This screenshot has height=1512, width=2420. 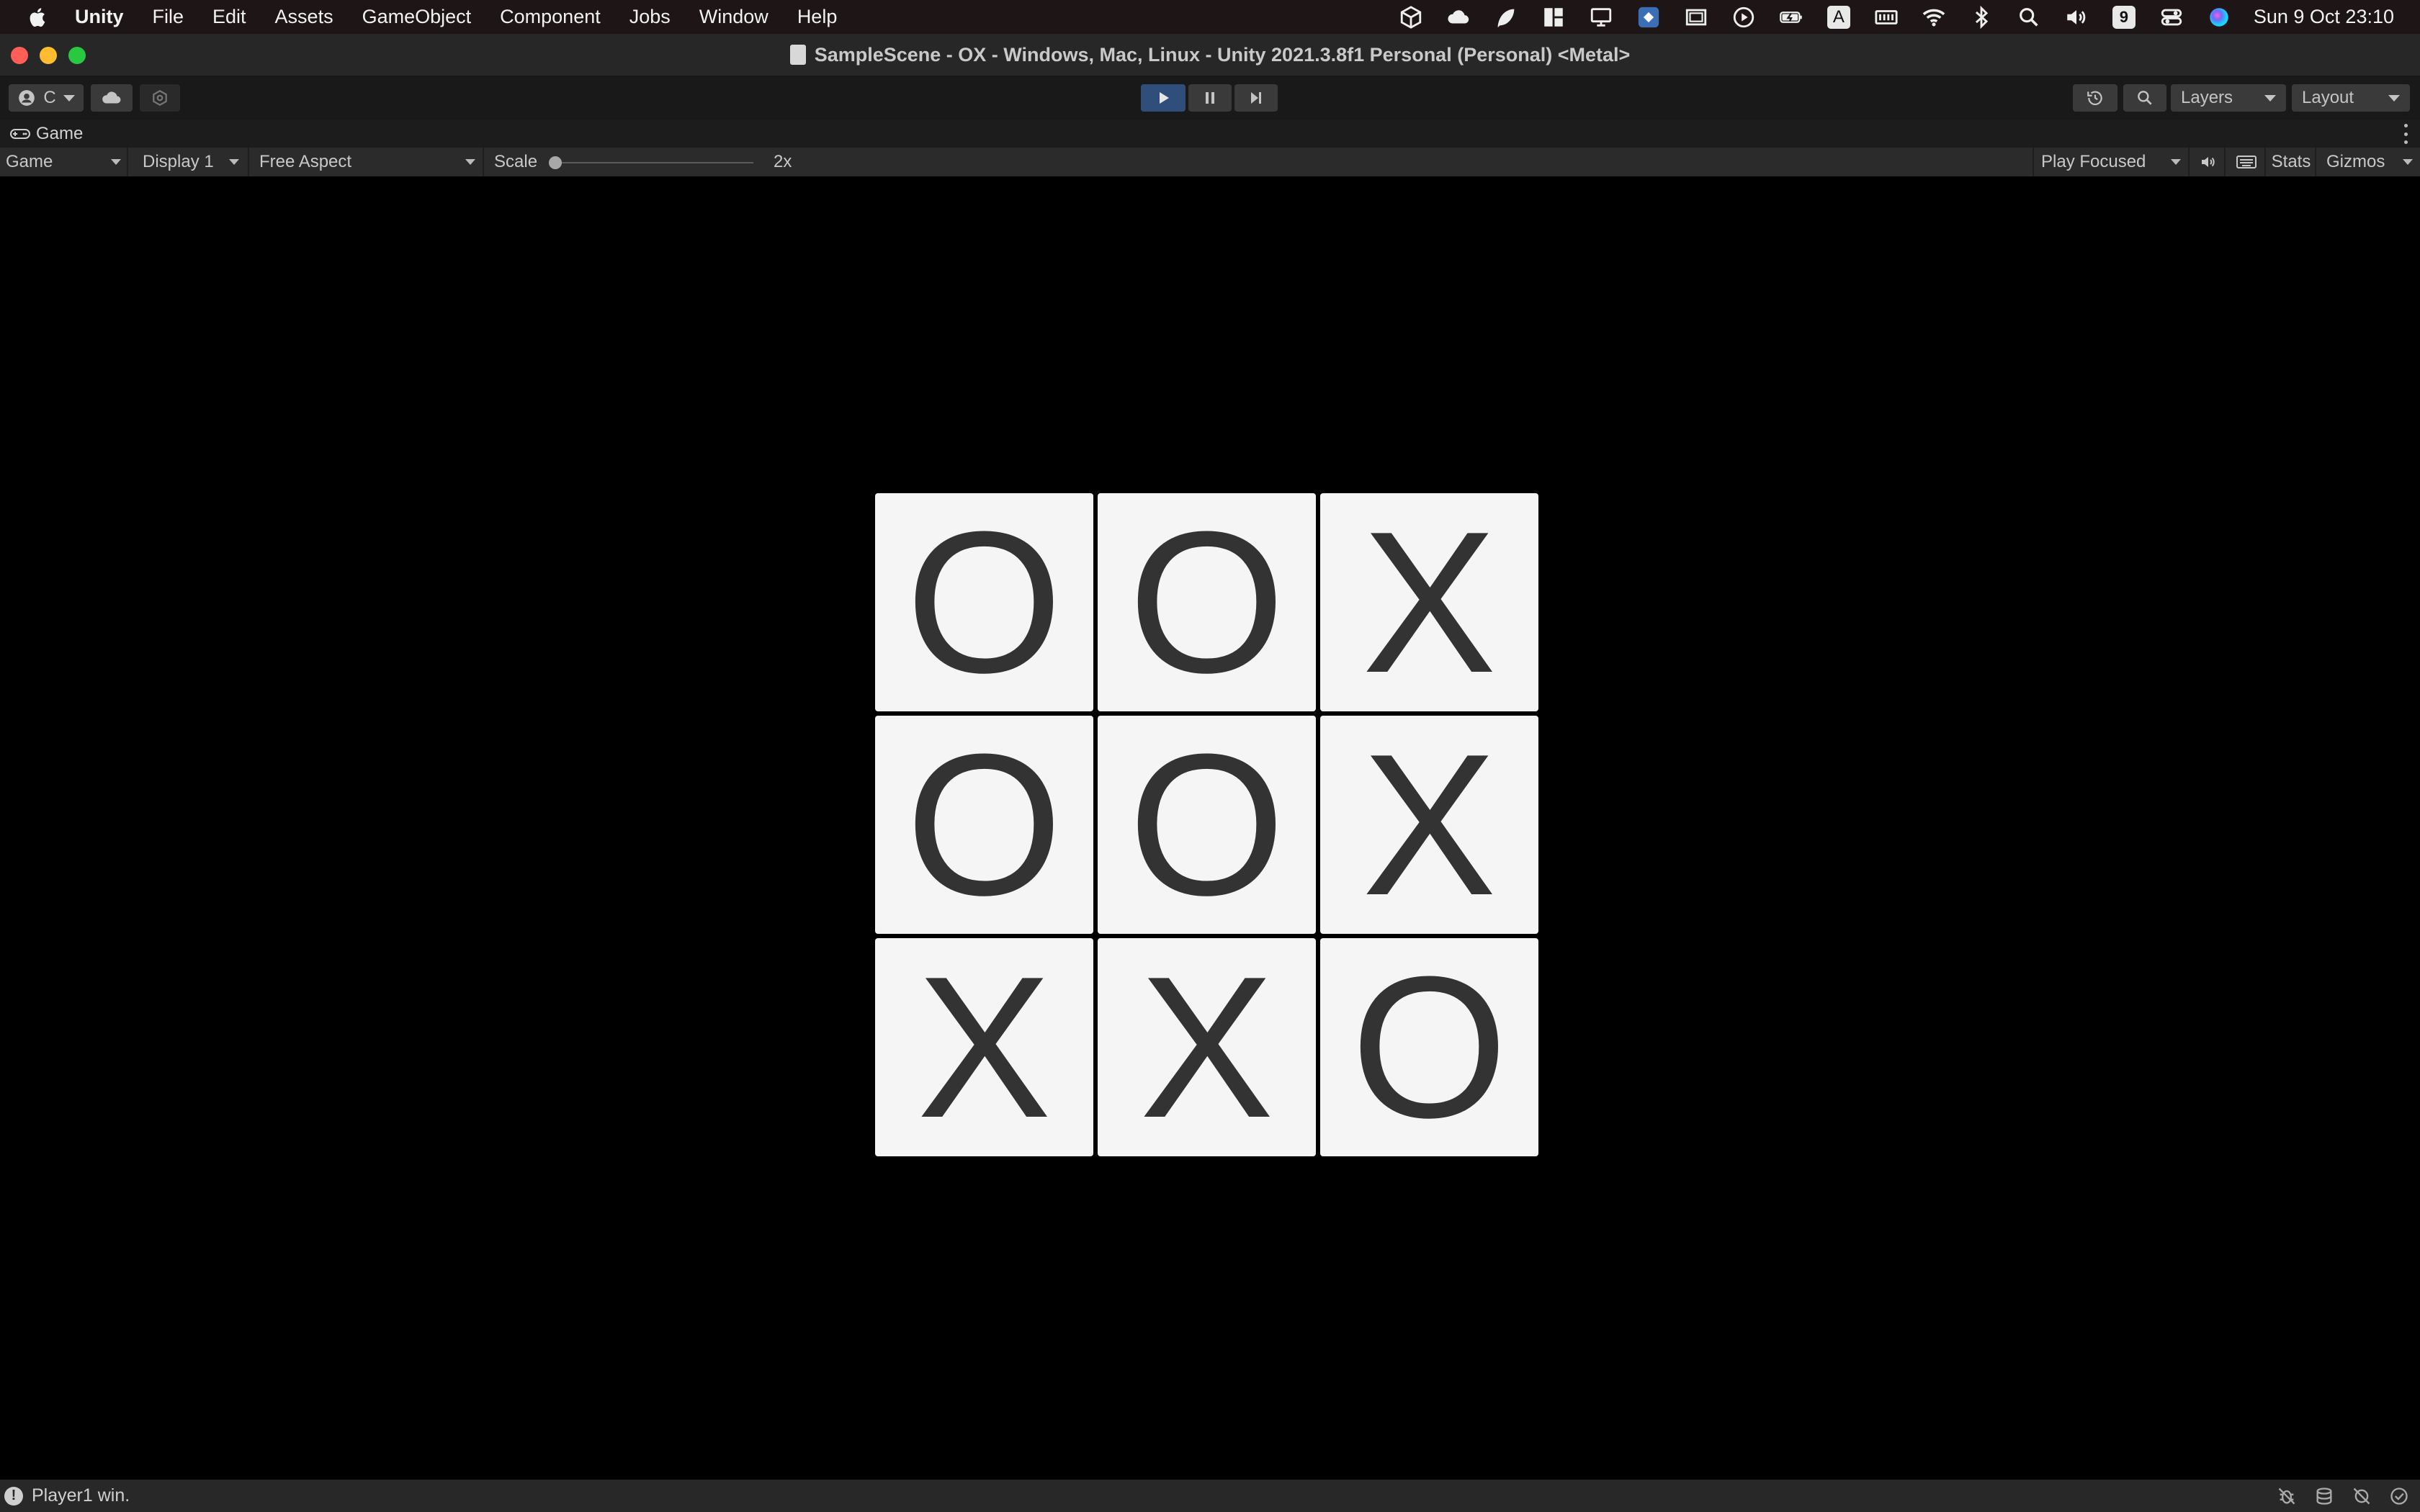 What do you see at coordinates (2405, 134) in the screenshot?
I see `more-options-icon` at bounding box center [2405, 134].